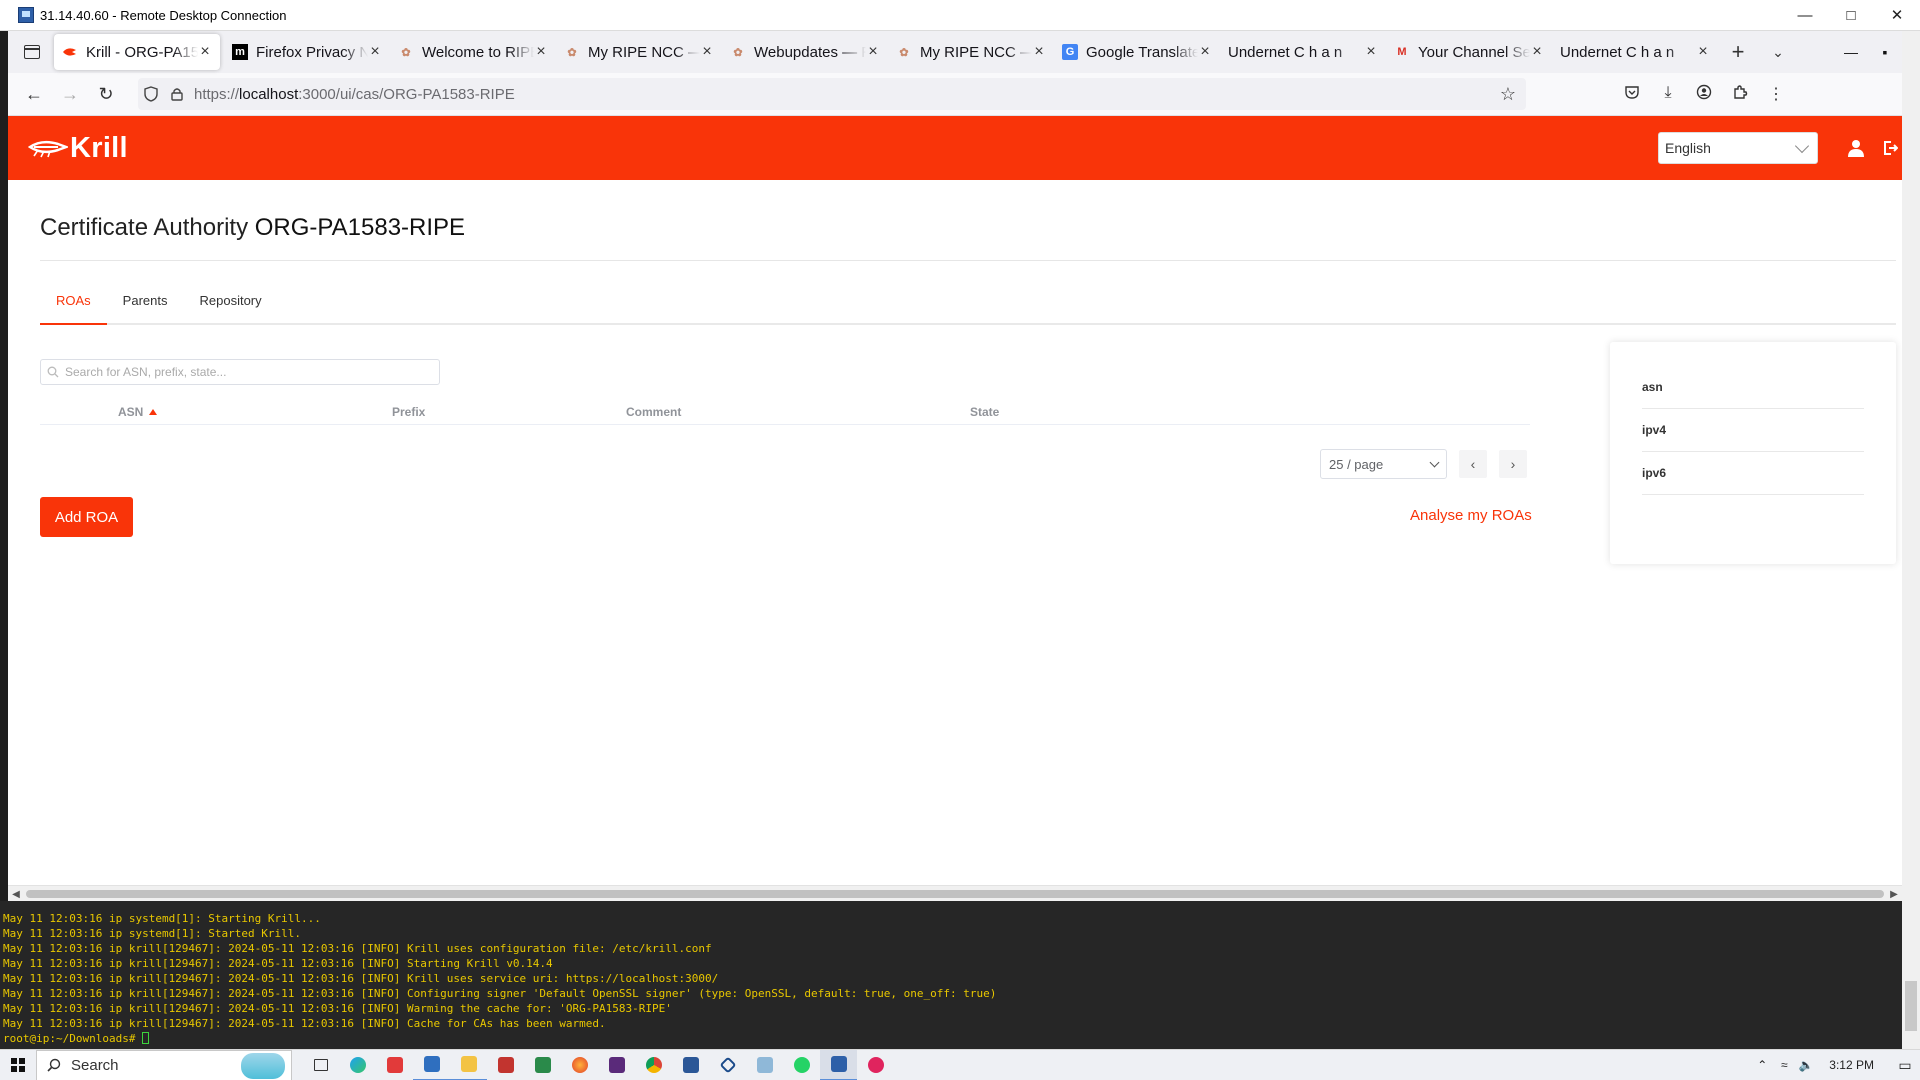  What do you see at coordinates (1856, 148) in the screenshot?
I see `user-icon` at bounding box center [1856, 148].